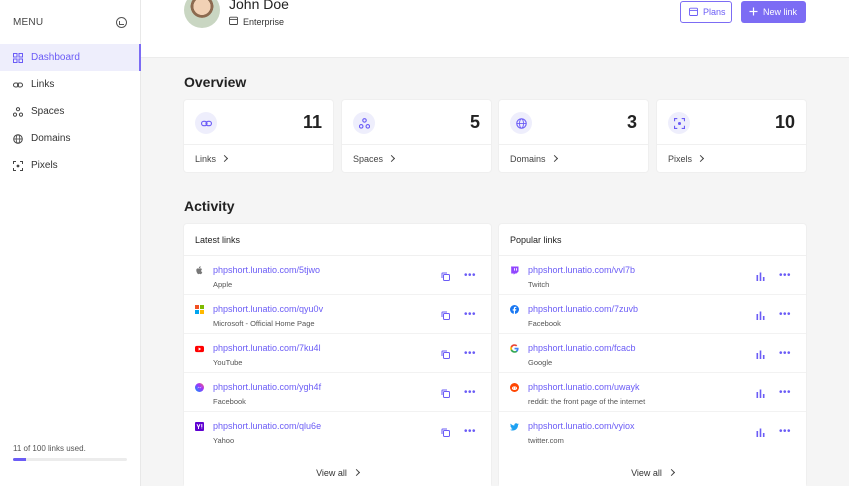 This screenshot has height=486, width=849. What do you see at coordinates (652, 353) in the screenshot?
I see `table-row: phpshort.lunatio.com/fcacb Google •••` at bounding box center [652, 353].